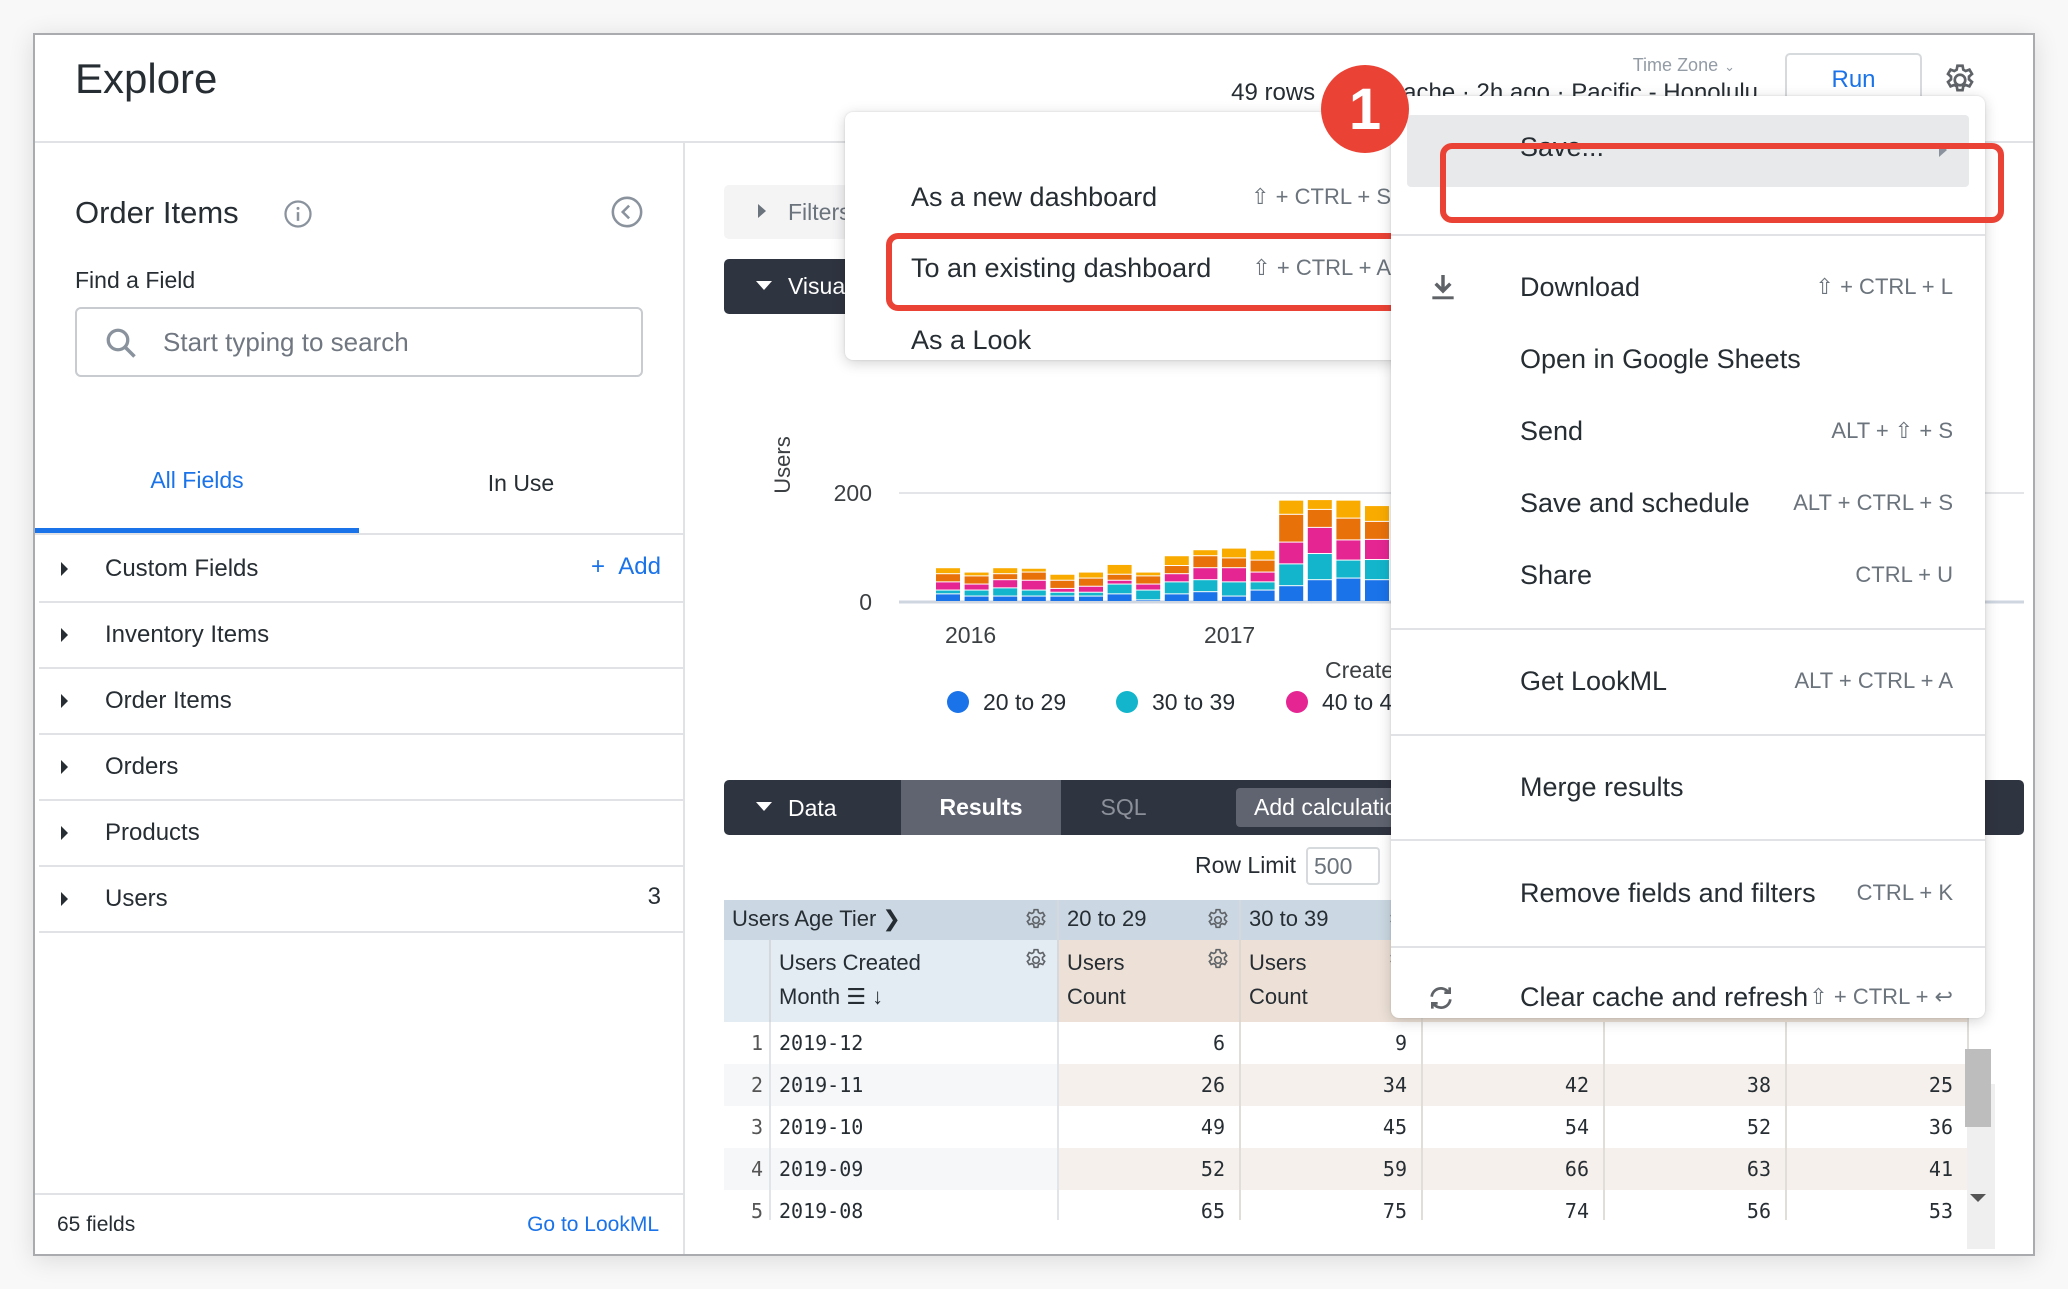  What do you see at coordinates (626, 567) in the screenshot?
I see `add-custom-field-button: + Add` at bounding box center [626, 567].